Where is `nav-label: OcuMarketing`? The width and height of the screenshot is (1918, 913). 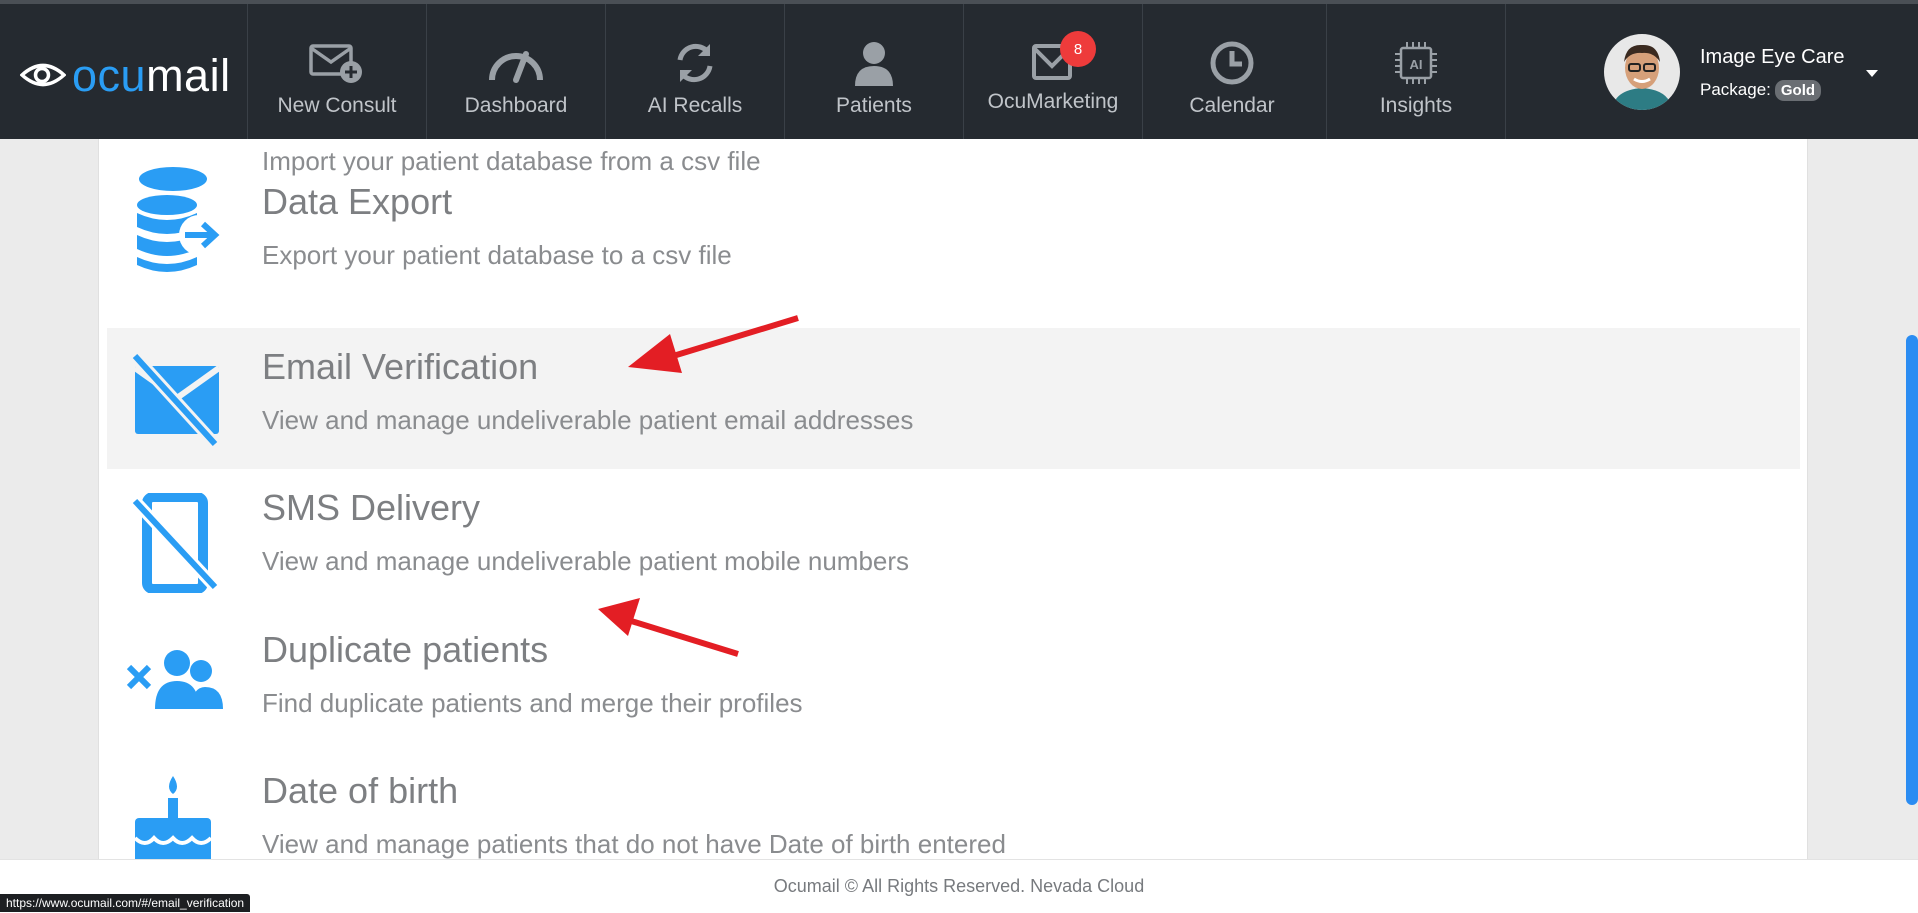 nav-label: OcuMarketing is located at coordinates (1053, 101).